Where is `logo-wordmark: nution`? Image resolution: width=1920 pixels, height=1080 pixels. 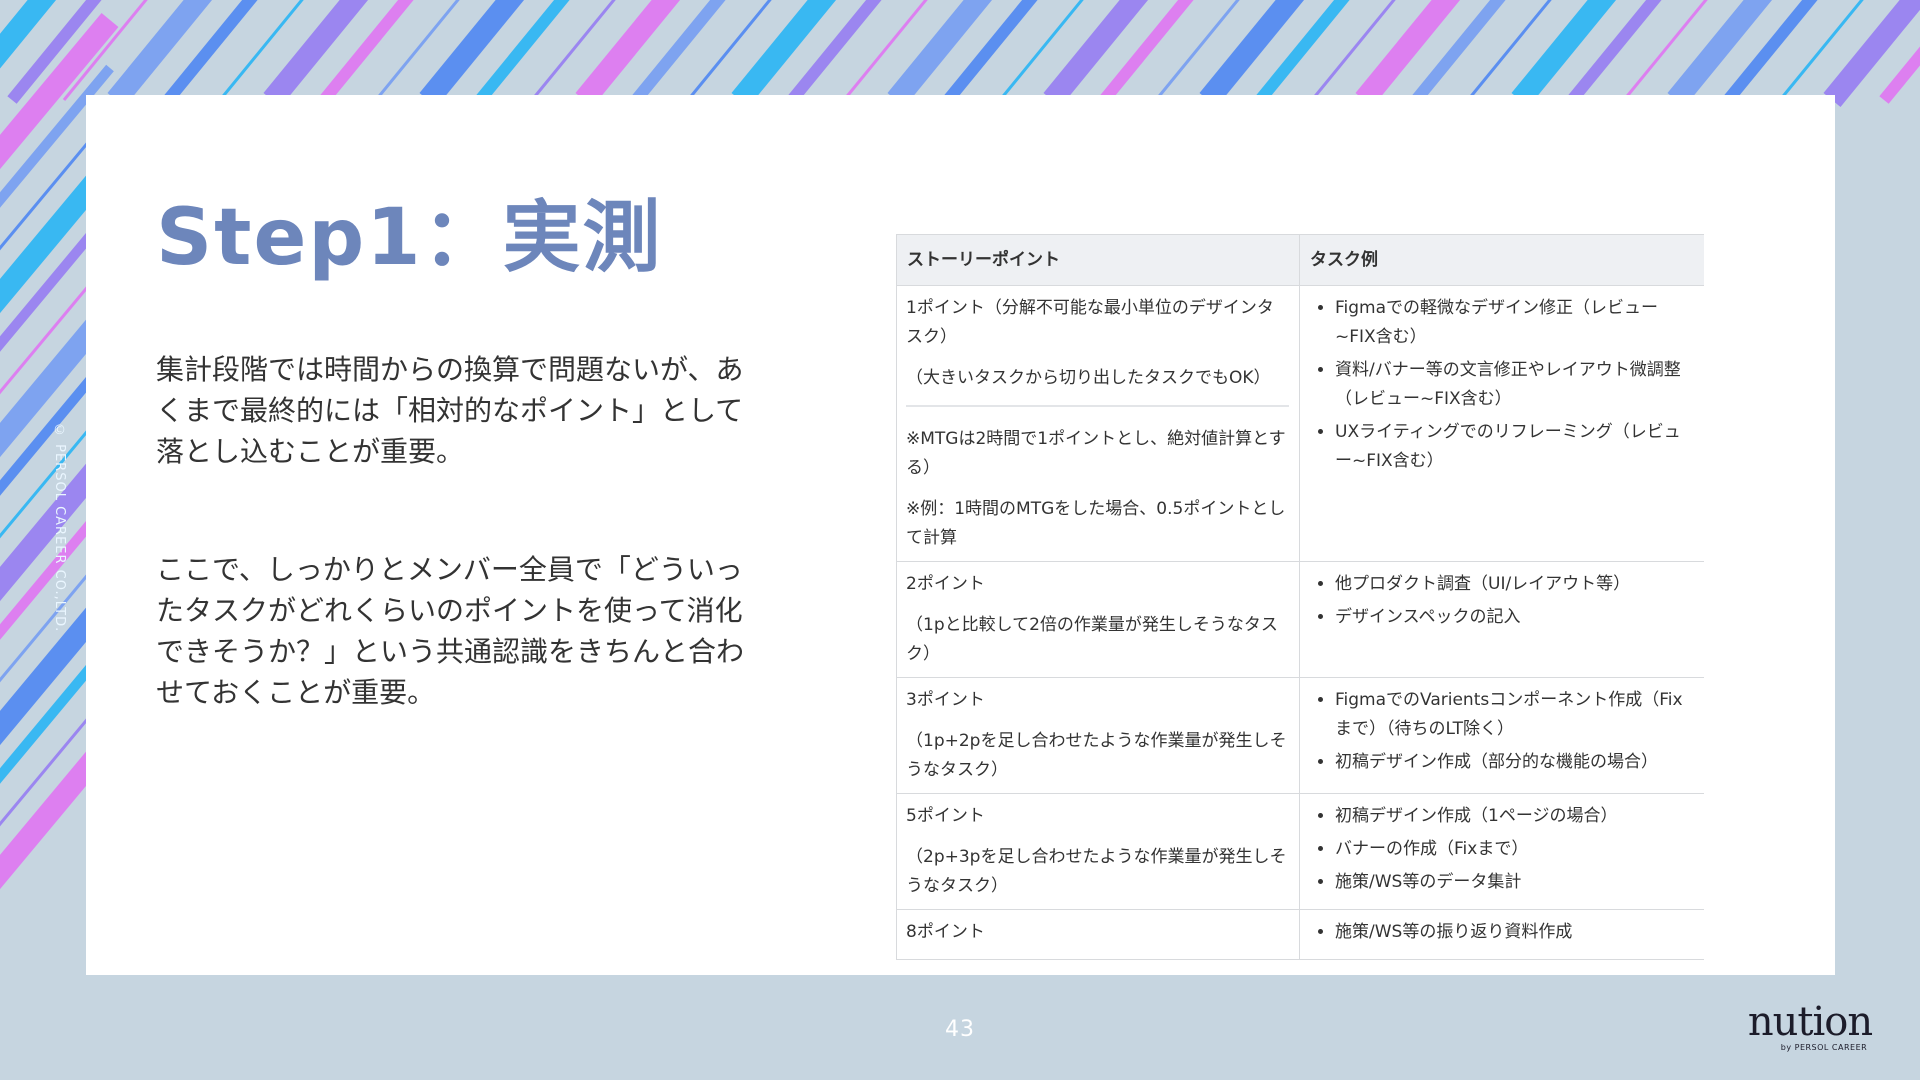
logo-wordmark: nution is located at coordinates (1810, 1024).